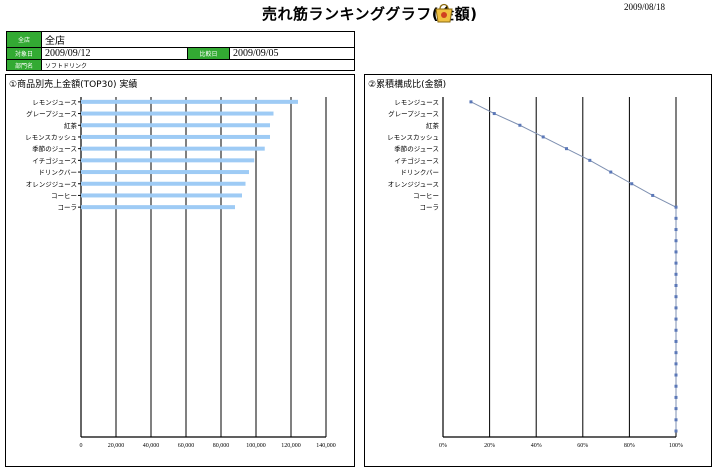 This screenshot has width=718, height=472. I want to click on store-label: 全店, so click(24, 39).